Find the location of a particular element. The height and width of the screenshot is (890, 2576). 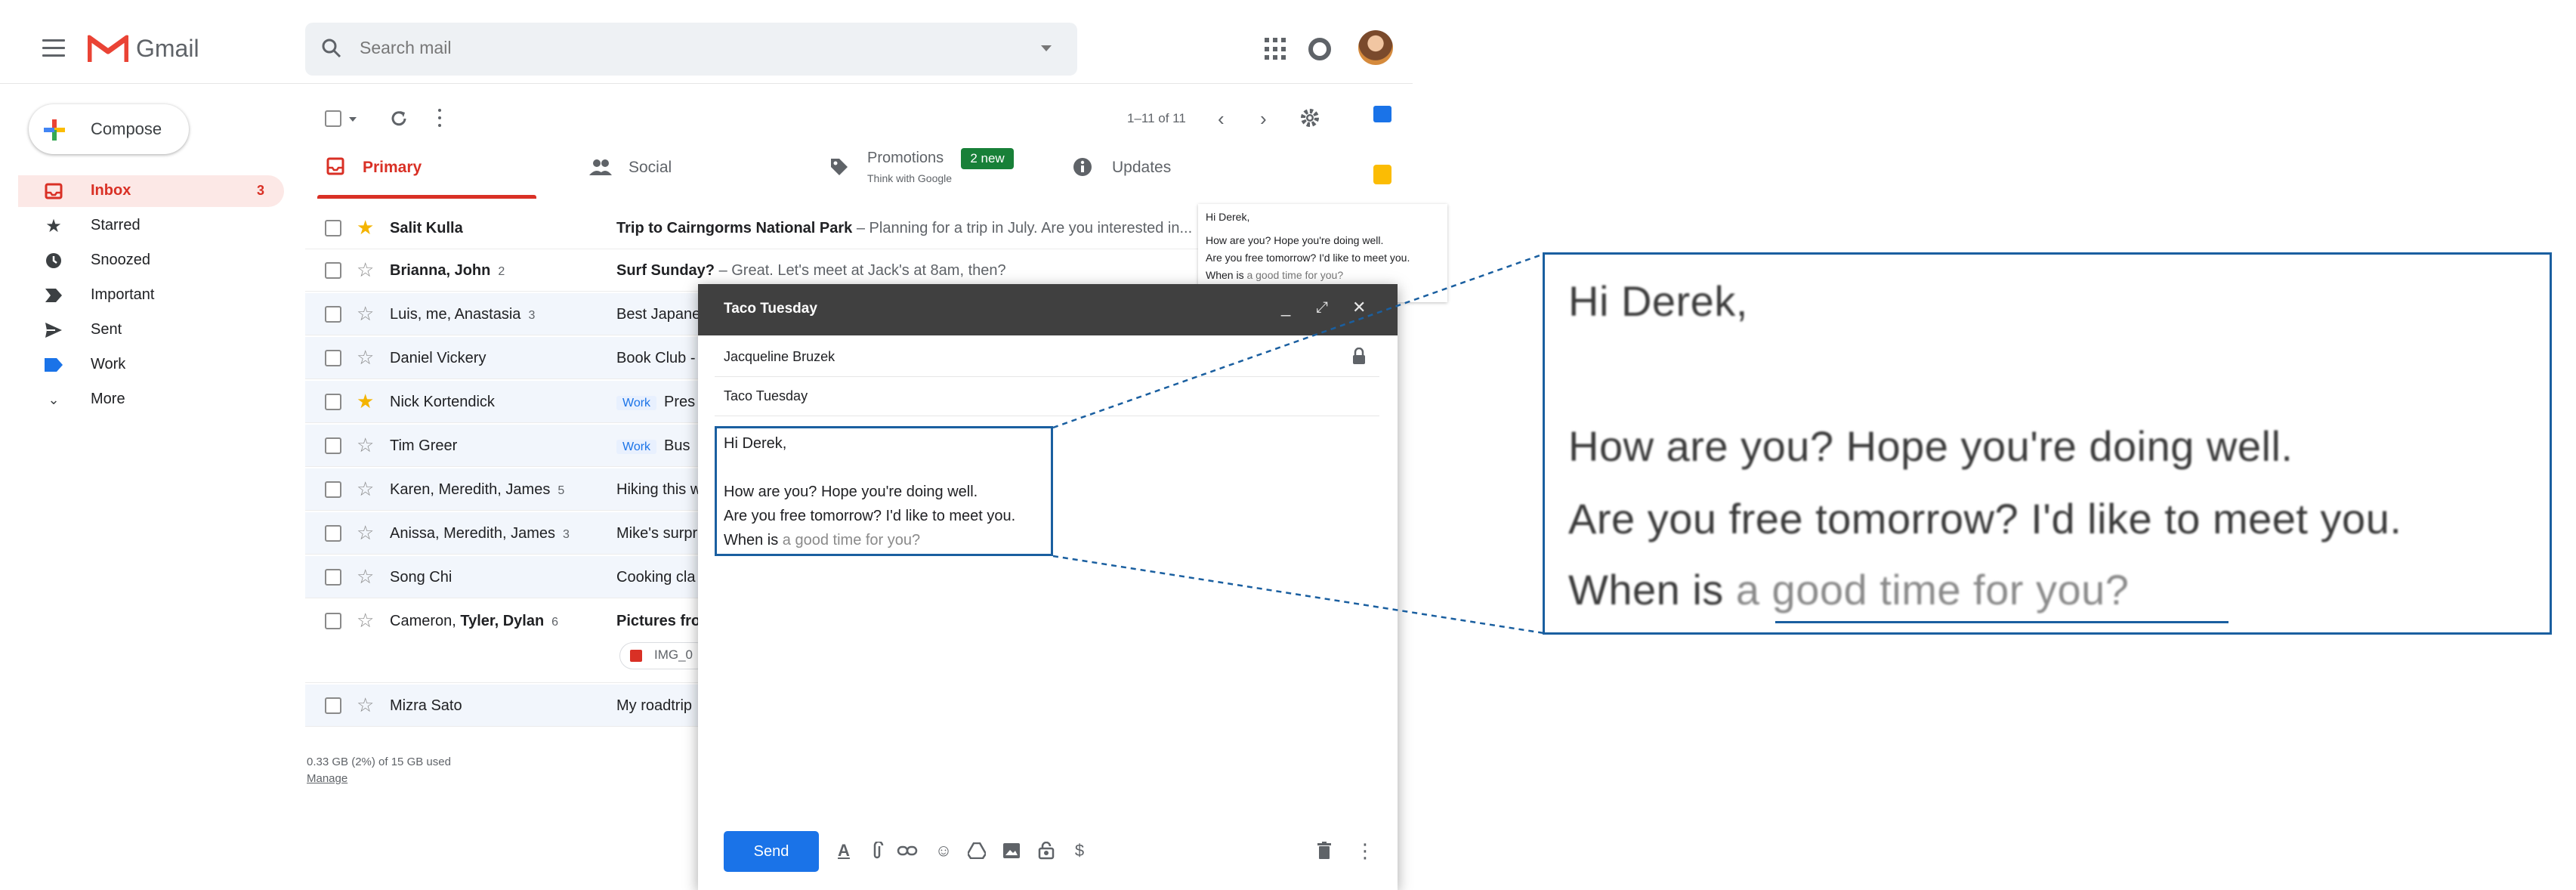

sidebar-item-label: Inbox is located at coordinates (111, 191).